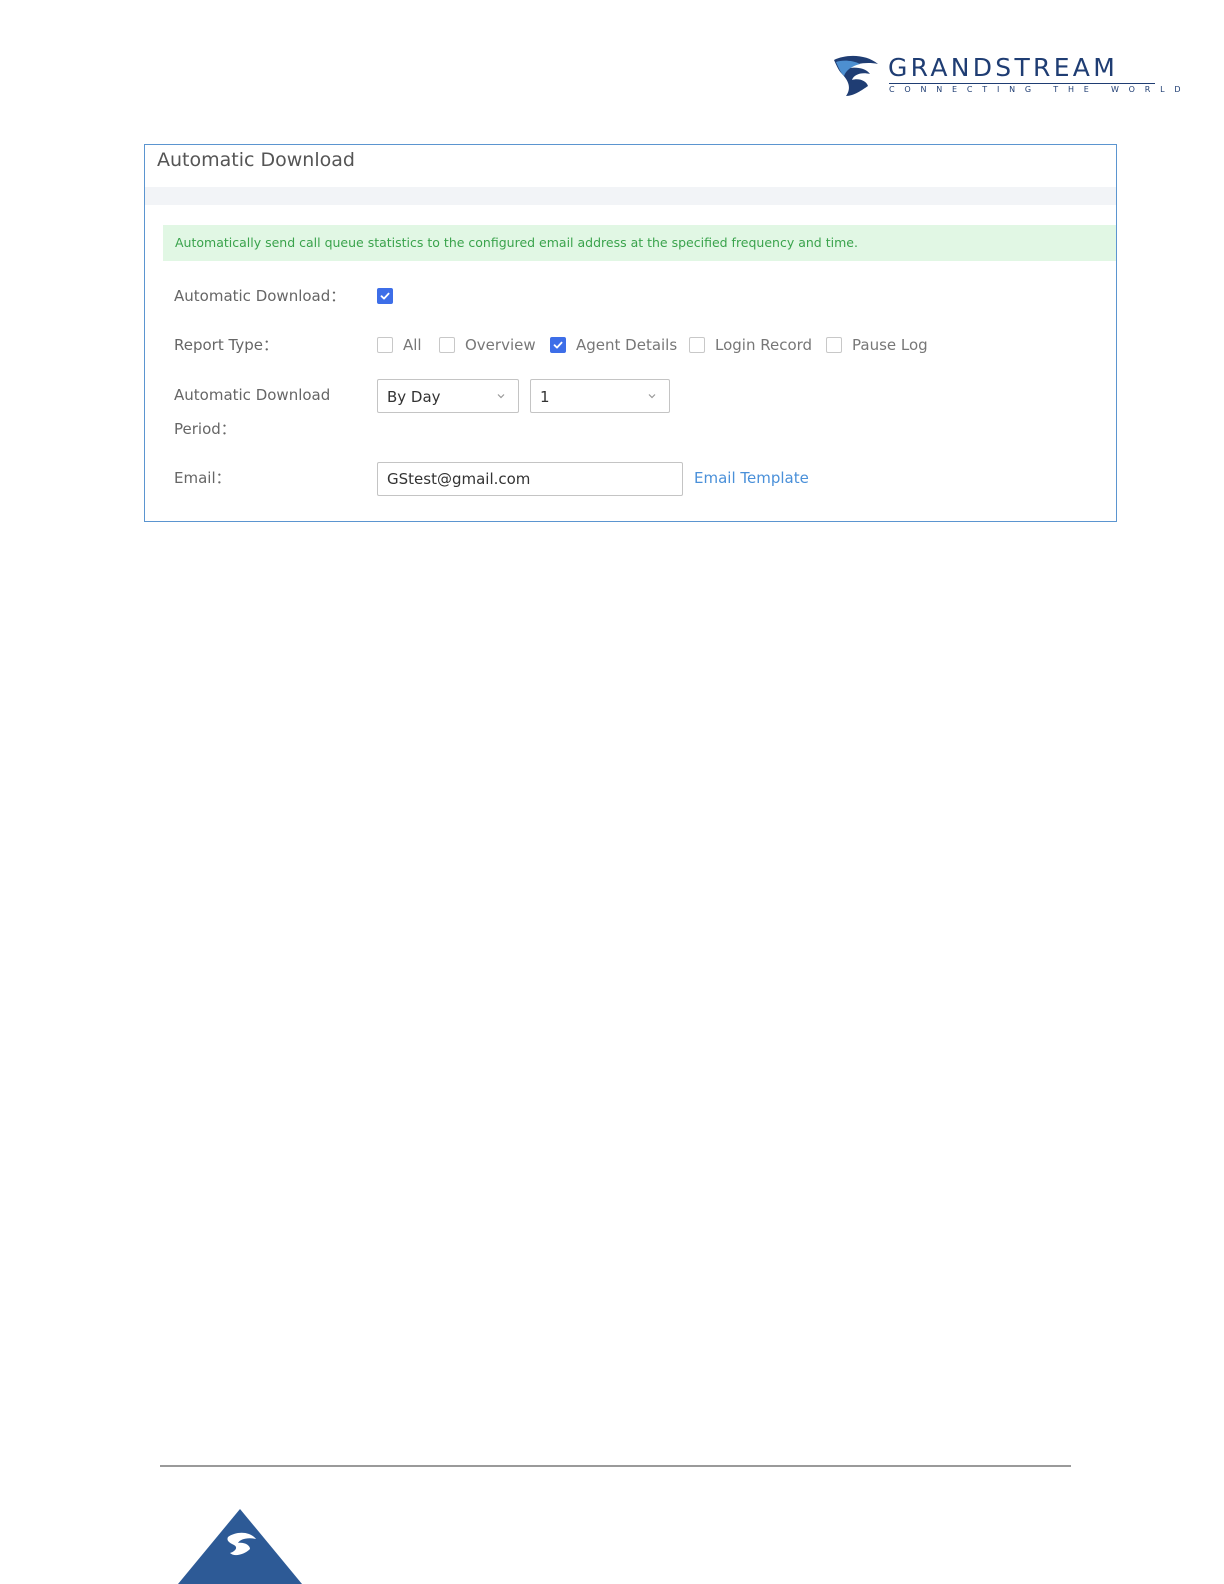 The width and height of the screenshot is (1224, 1584). What do you see at coordinates (530, 479) in the screenshot?
I see `email-input: GStest@gmail.com` at bounding box center [530, 479].